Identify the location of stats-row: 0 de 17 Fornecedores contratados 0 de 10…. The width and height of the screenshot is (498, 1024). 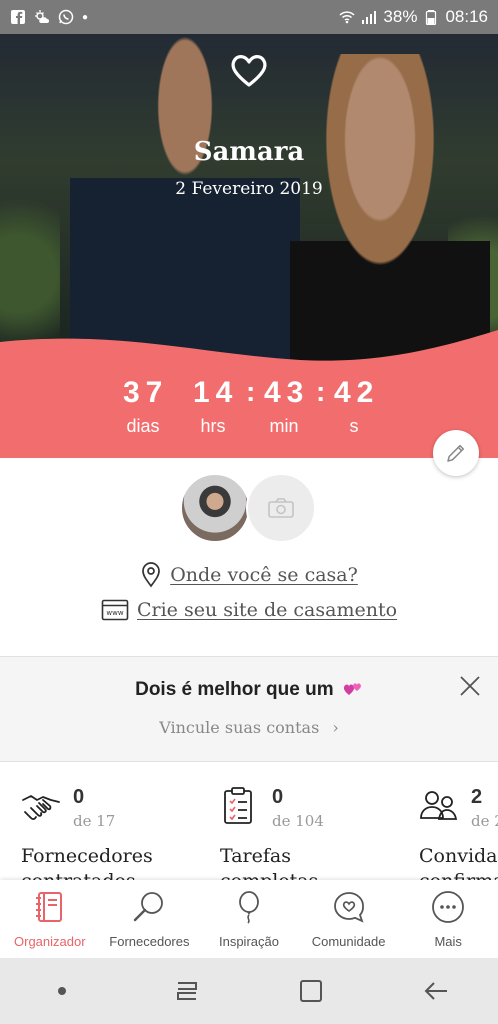
(249, 825).